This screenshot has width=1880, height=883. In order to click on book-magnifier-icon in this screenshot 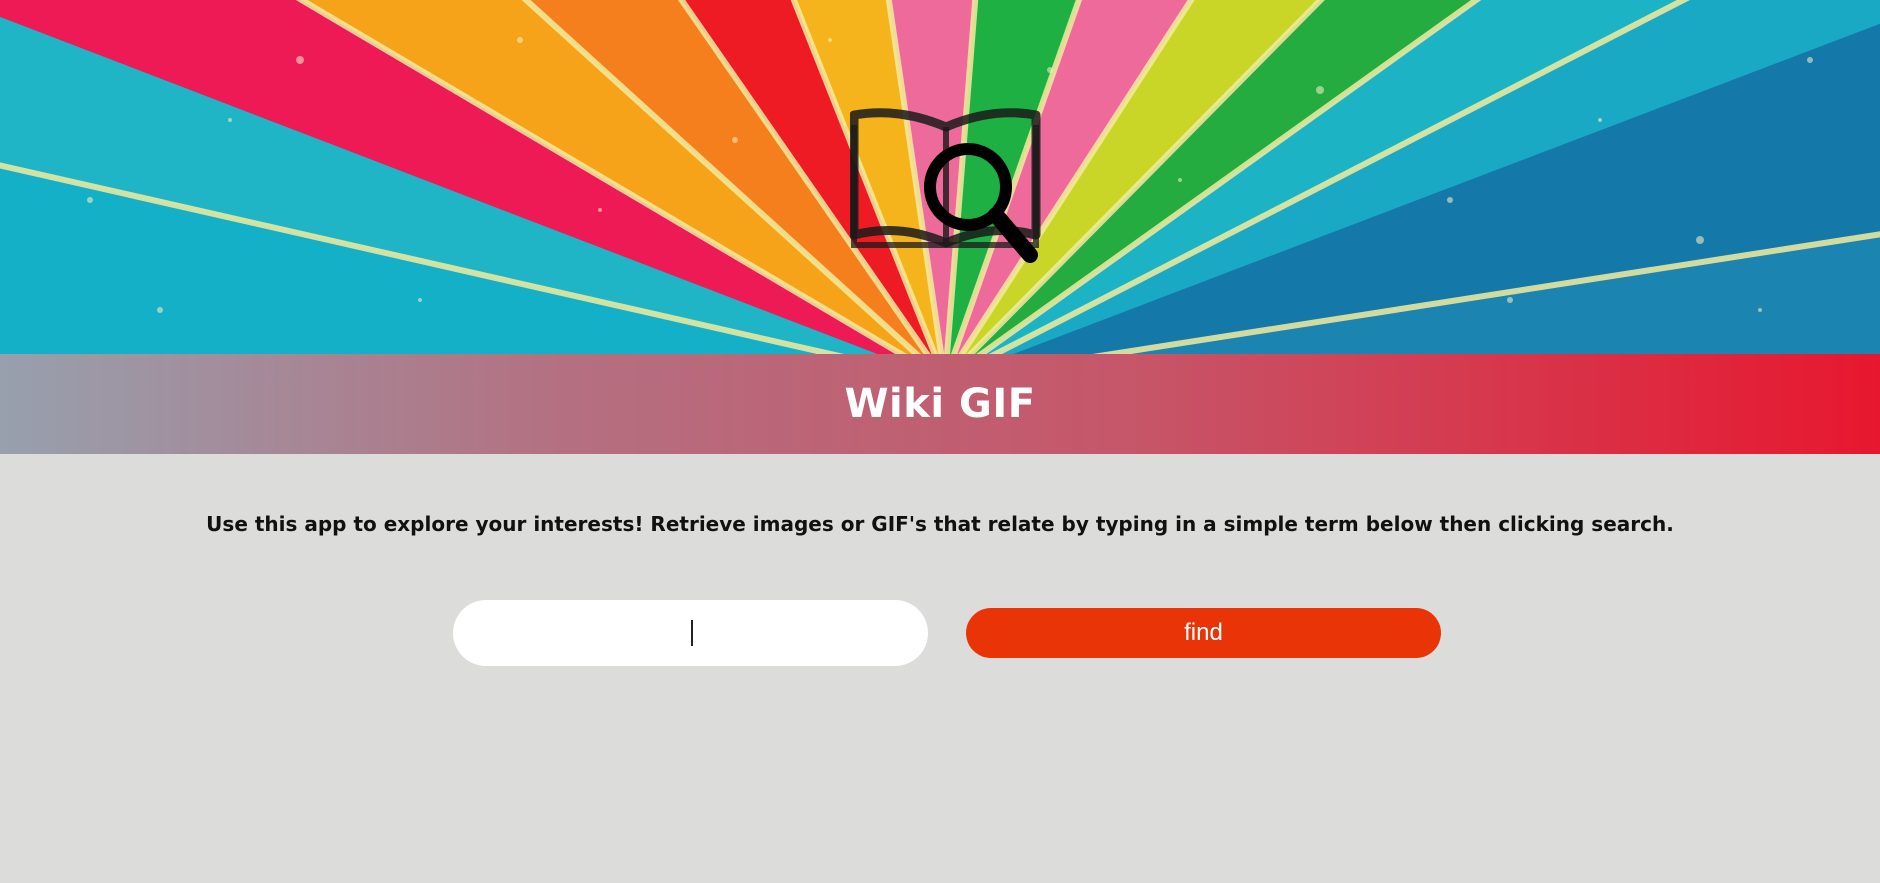, I will do `click(945, 185)`.